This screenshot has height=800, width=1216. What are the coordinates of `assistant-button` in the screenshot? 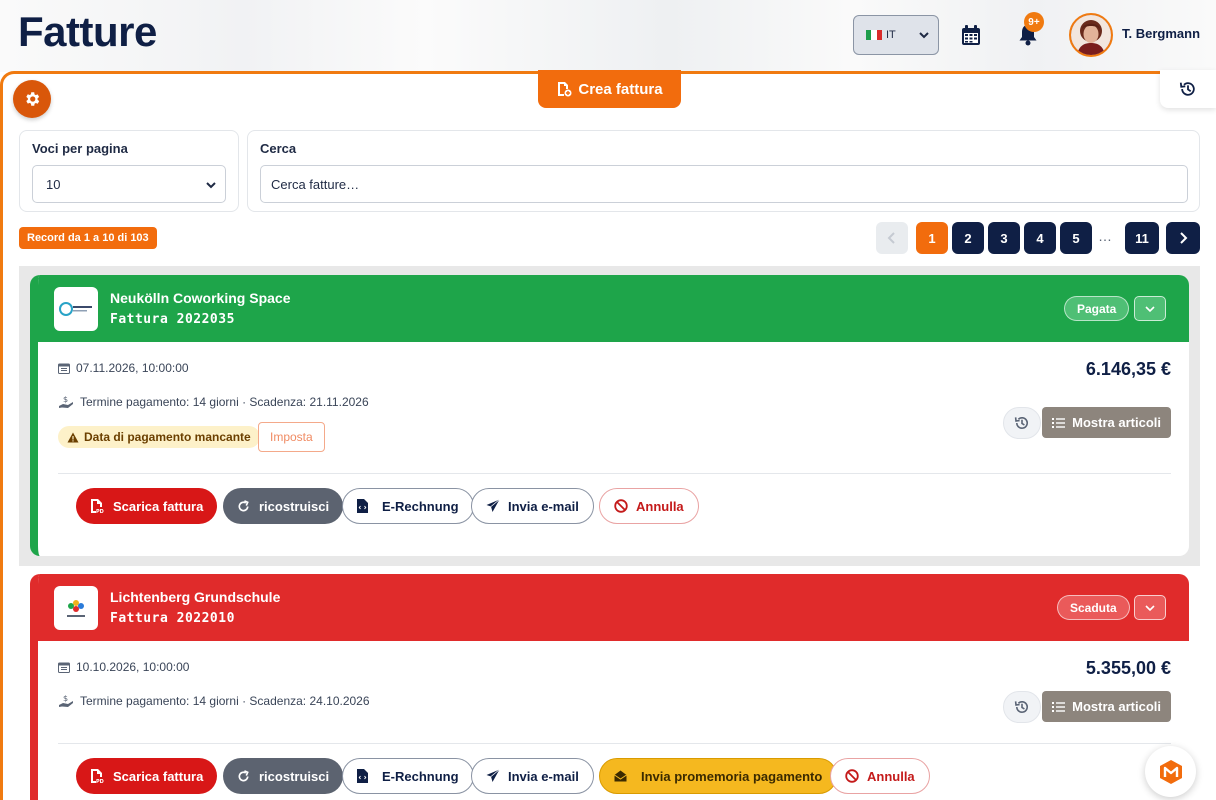 It's located at (1170, 771).